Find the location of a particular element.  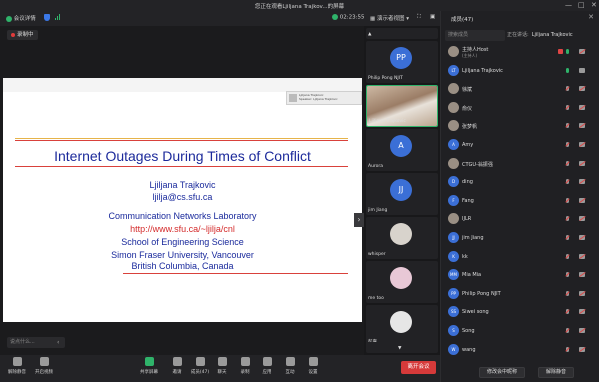

minimize-icon: — is located at coordinates (568, 5).